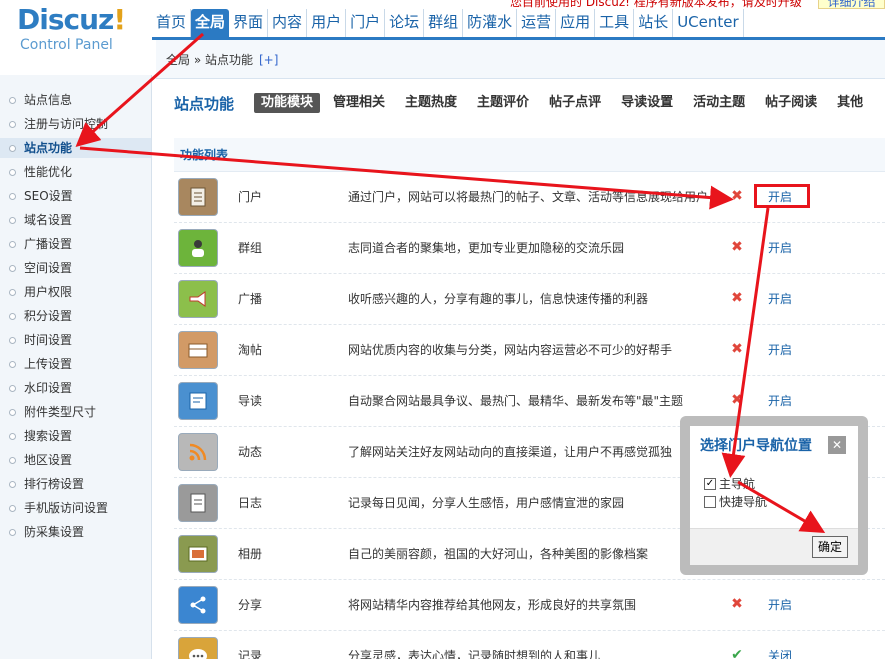  I want to click on logo: Discuz! Control Panel, so click(76, 35).